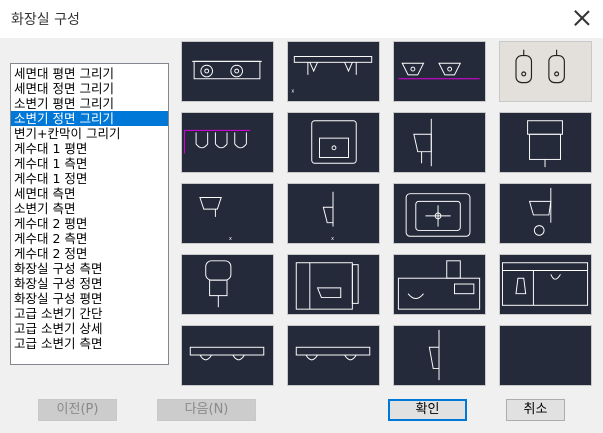 This screenshot has width=603, height=433. Describe the element at coordinates (89, 73) in the screenshot. I see `list-item: 세면대 평면 그리기` at that location.